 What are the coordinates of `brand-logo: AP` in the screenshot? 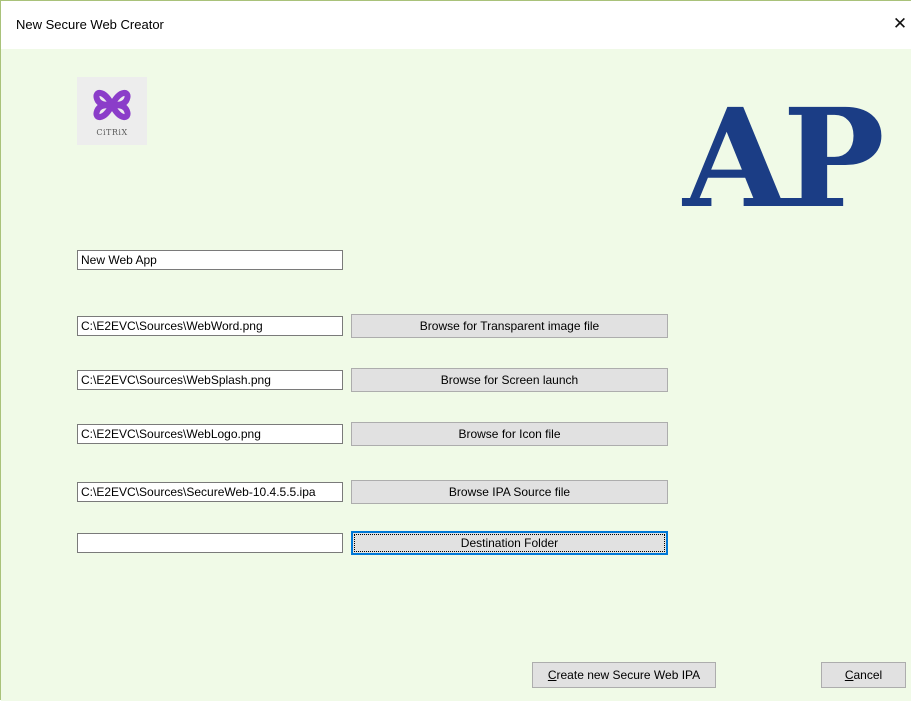 It's located at (786, 159).